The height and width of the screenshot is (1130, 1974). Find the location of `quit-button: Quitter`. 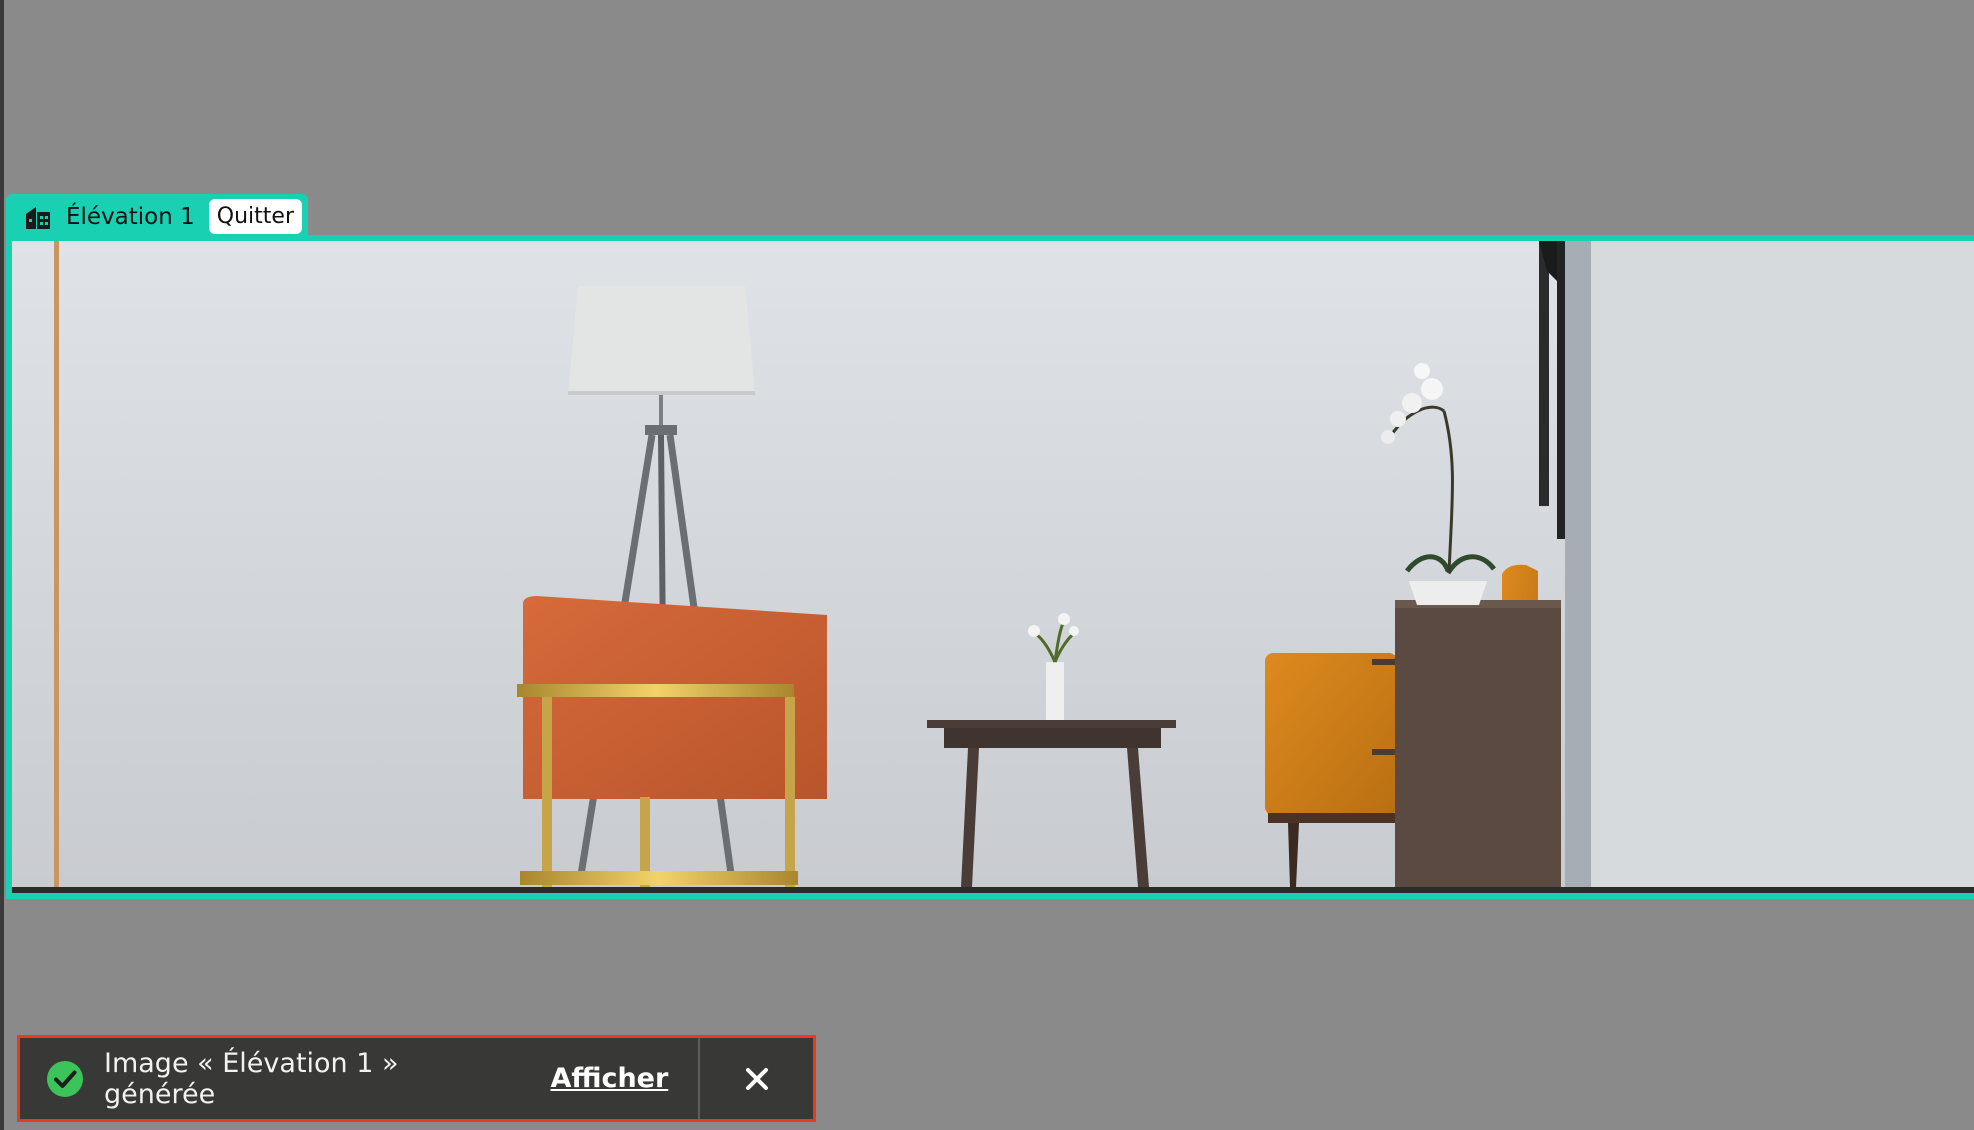

quit-button: Quitter is located at coordinates (255, 216).